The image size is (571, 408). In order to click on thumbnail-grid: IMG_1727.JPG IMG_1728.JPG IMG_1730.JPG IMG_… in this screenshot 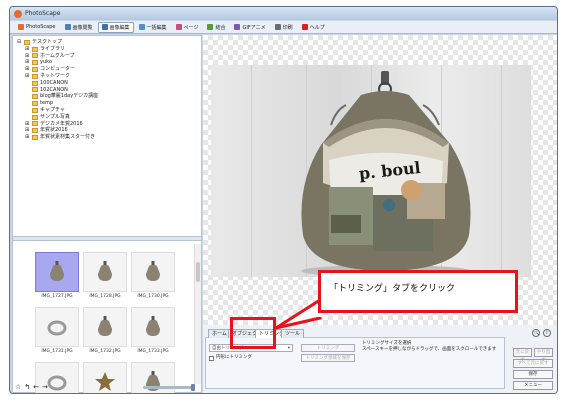, I will do `click(104, 318)`.